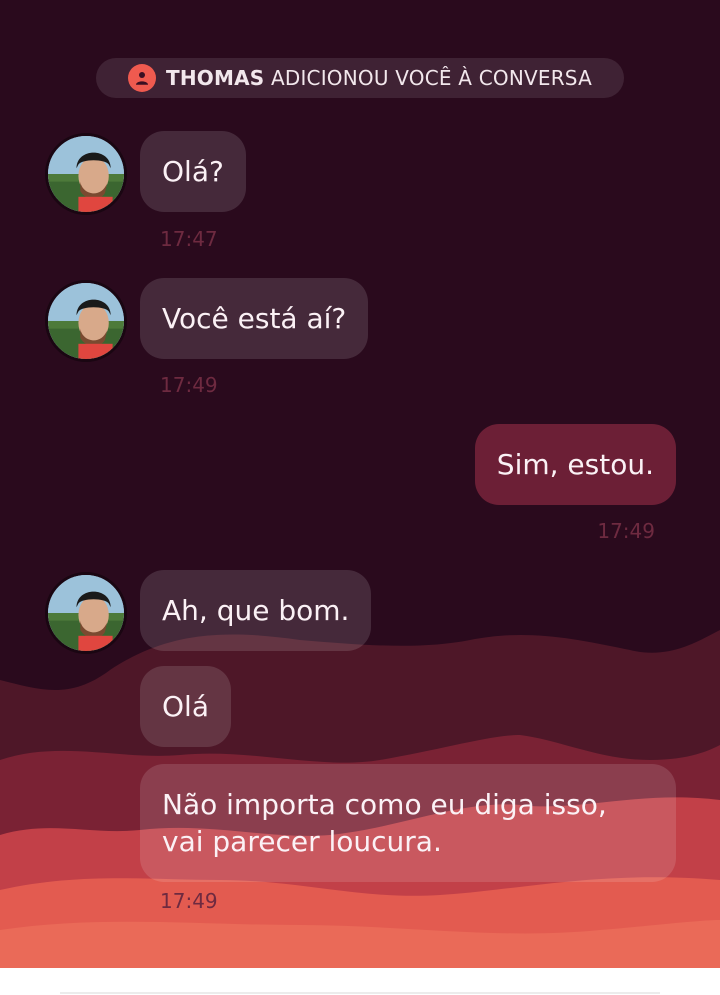  I want to click on divider, so click(360, 993).